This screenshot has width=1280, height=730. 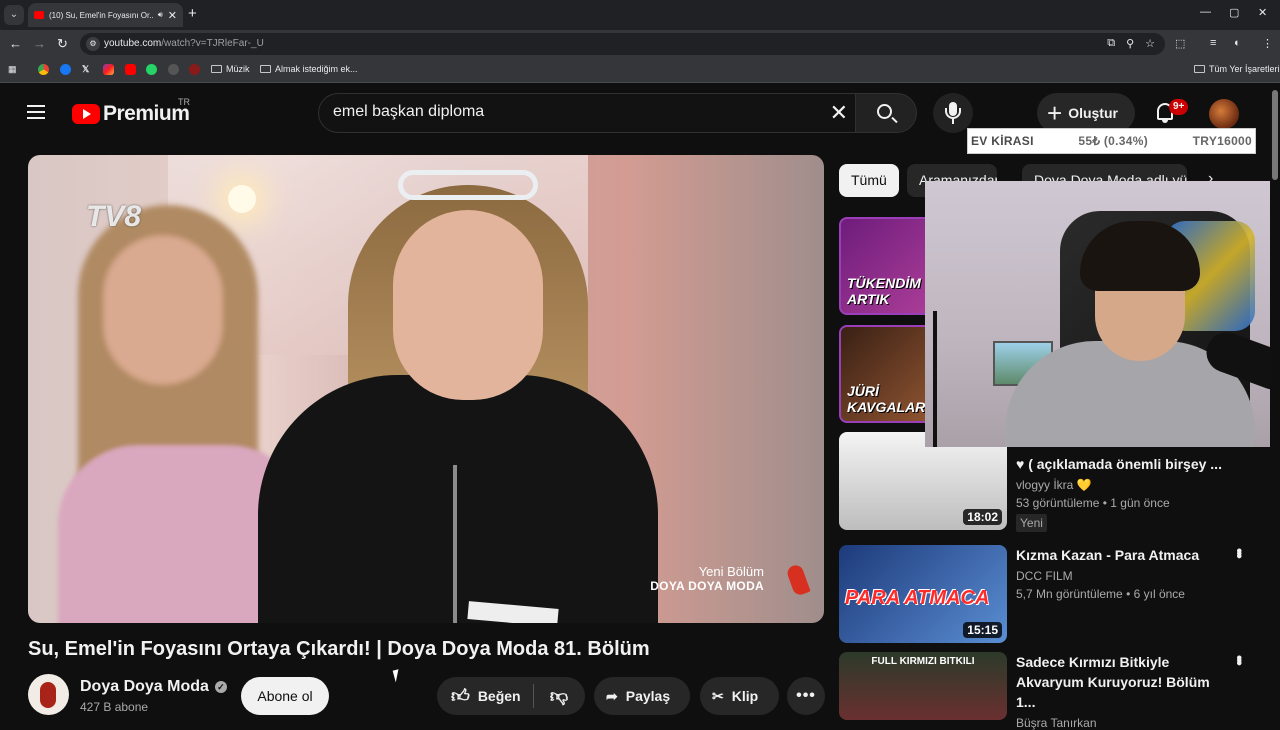 What do you see at coordinates (935, 379) in the screenshot?
I see `webcam-tripod` at bounding box center [935, 379].